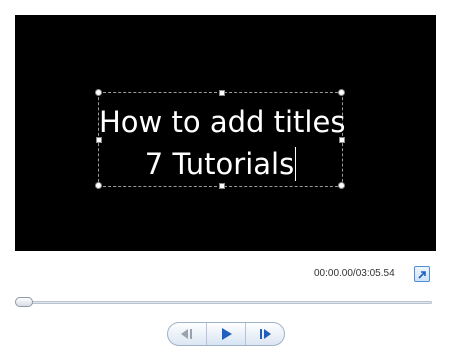  What do you see at coordinates (296, 164) in the screenshot?
I see `text-cursor` at bounding box center [296, 164].